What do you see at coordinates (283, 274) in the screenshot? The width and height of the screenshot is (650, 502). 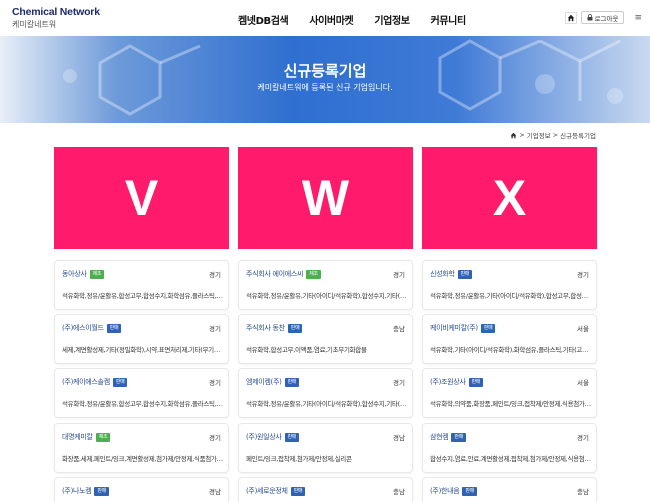 I see `company-name: 주식회사 에이에스씨 제조` at bounding box center [283, 274].